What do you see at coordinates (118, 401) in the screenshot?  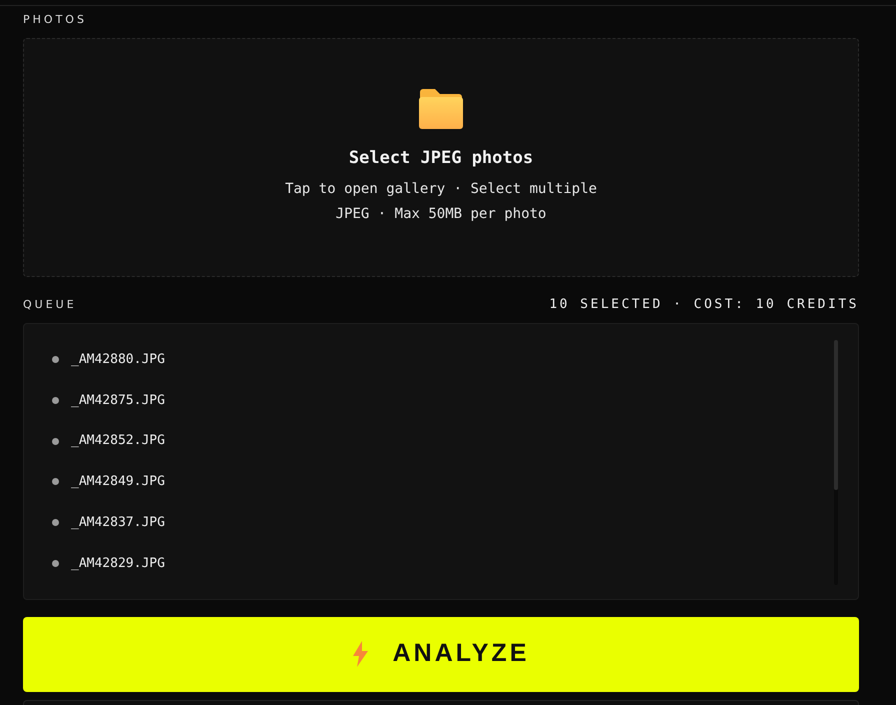 I see `file-name: _AM42875.JPG` at bounding box center [118, 401].